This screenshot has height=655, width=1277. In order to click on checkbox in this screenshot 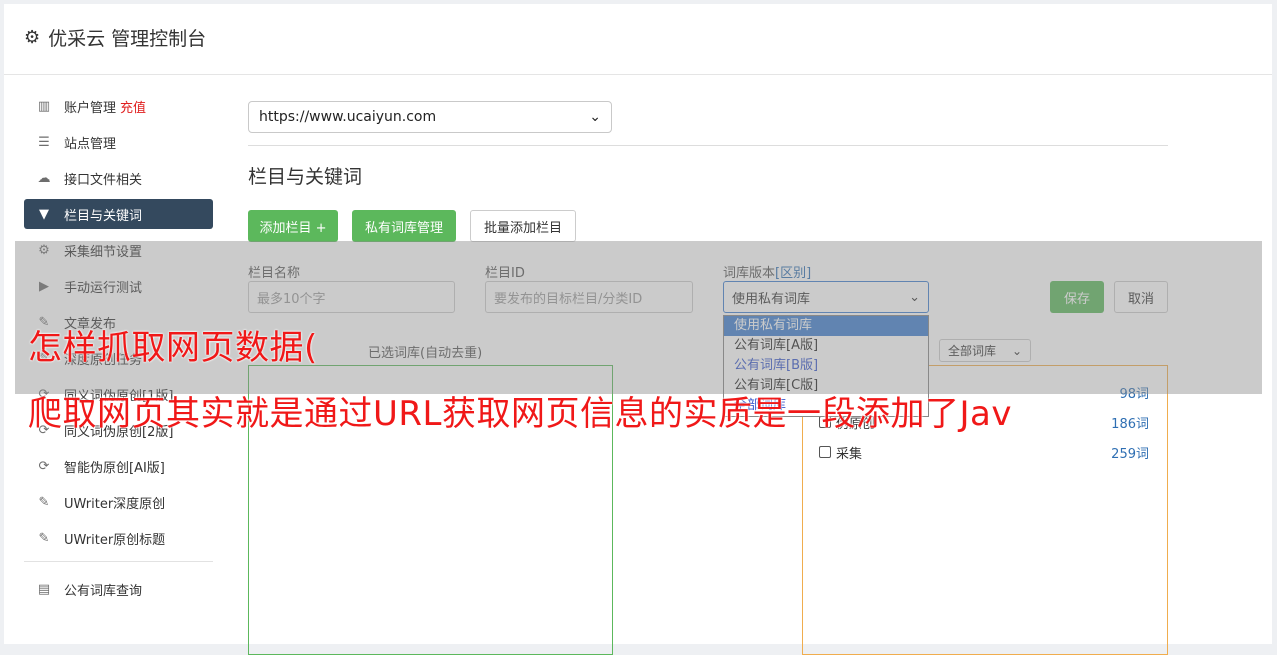, I will do `click(825, 452)`.